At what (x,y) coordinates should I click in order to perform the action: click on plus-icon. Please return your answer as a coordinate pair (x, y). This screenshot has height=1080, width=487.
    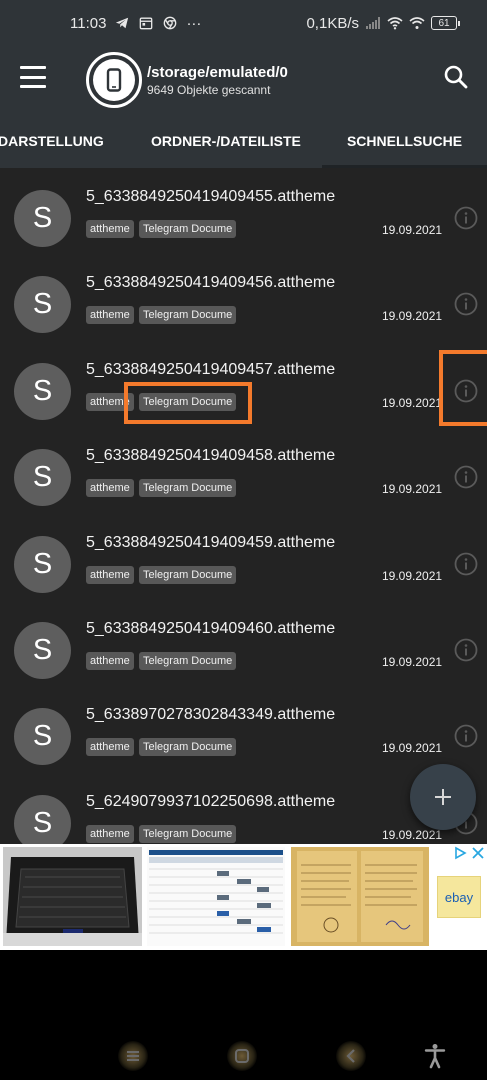
    Looking at the image, I should click on (443, 797).